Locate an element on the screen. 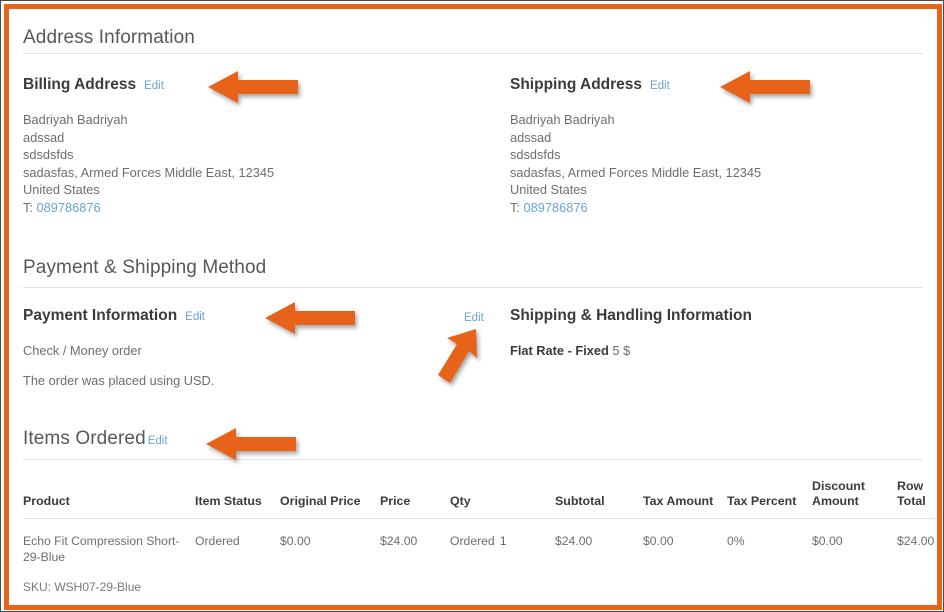  shipping-handling-edit-link: Edit is located at coordinates (474, 318).